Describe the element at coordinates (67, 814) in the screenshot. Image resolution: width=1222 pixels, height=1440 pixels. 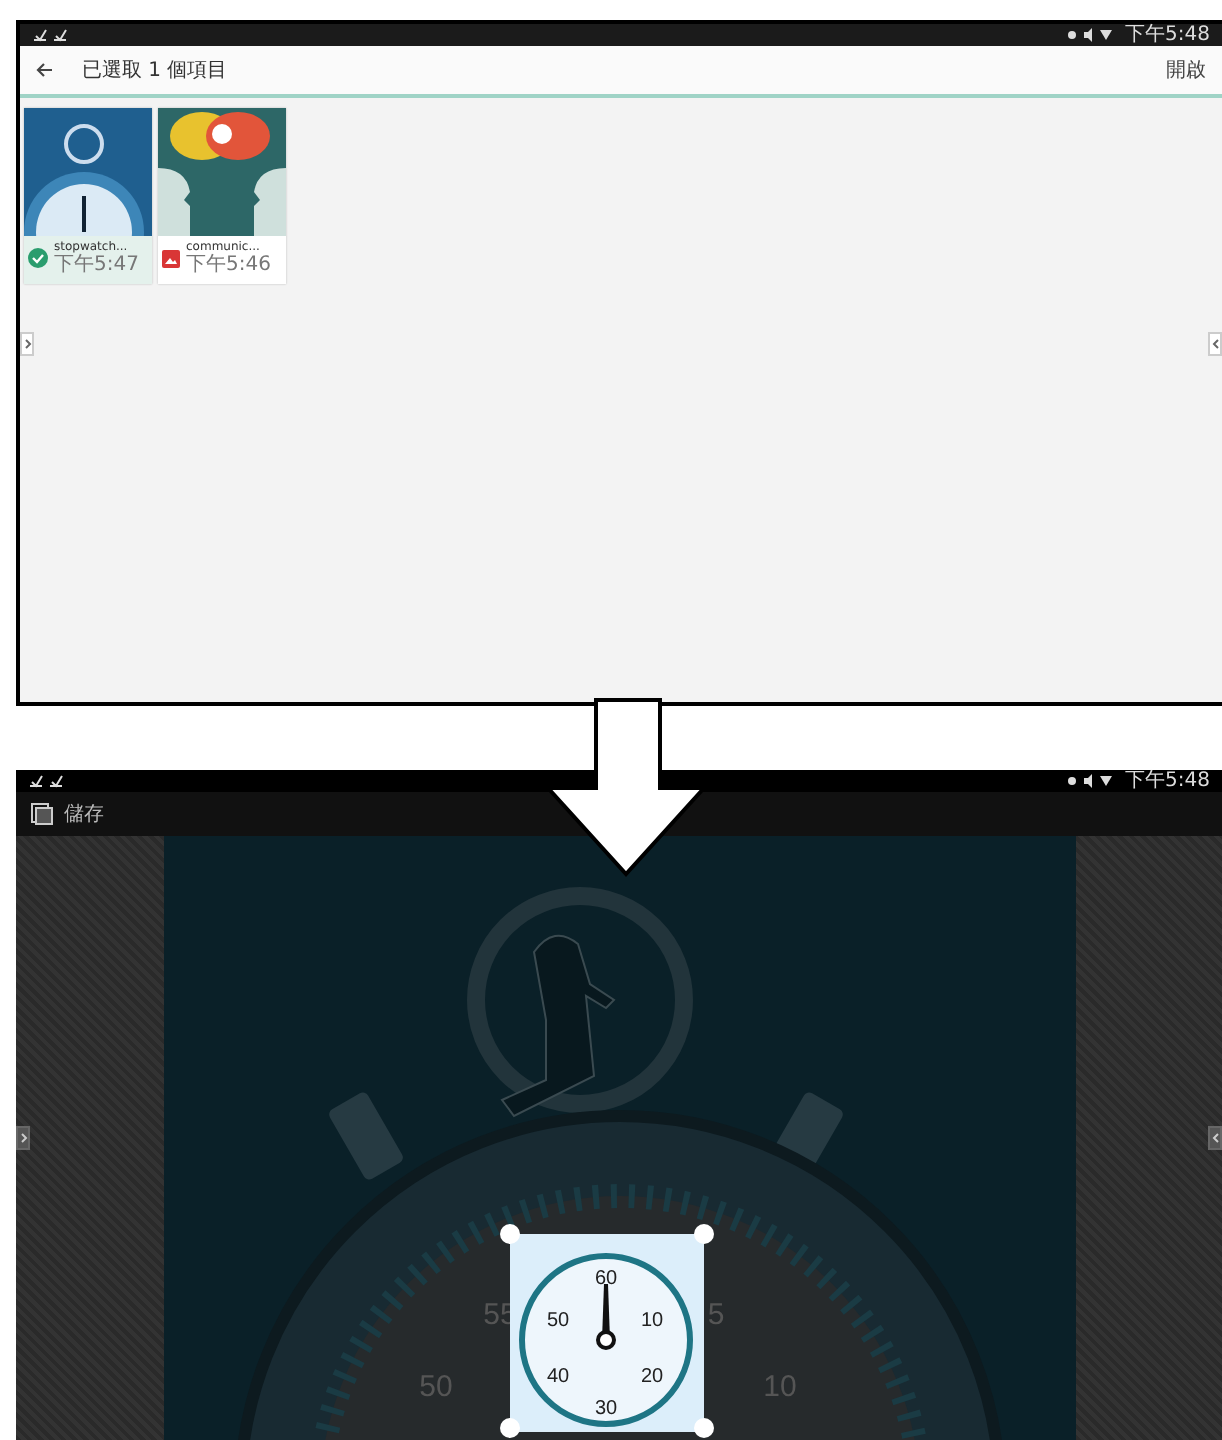
I see `save-button: 儲存` at that location.